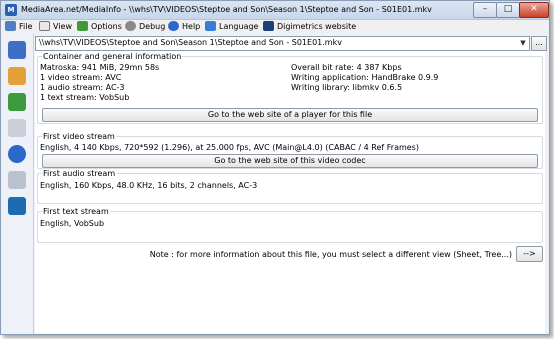 This screenshot has height=339, width=554. I want to click on find-button, so click(17, 128).